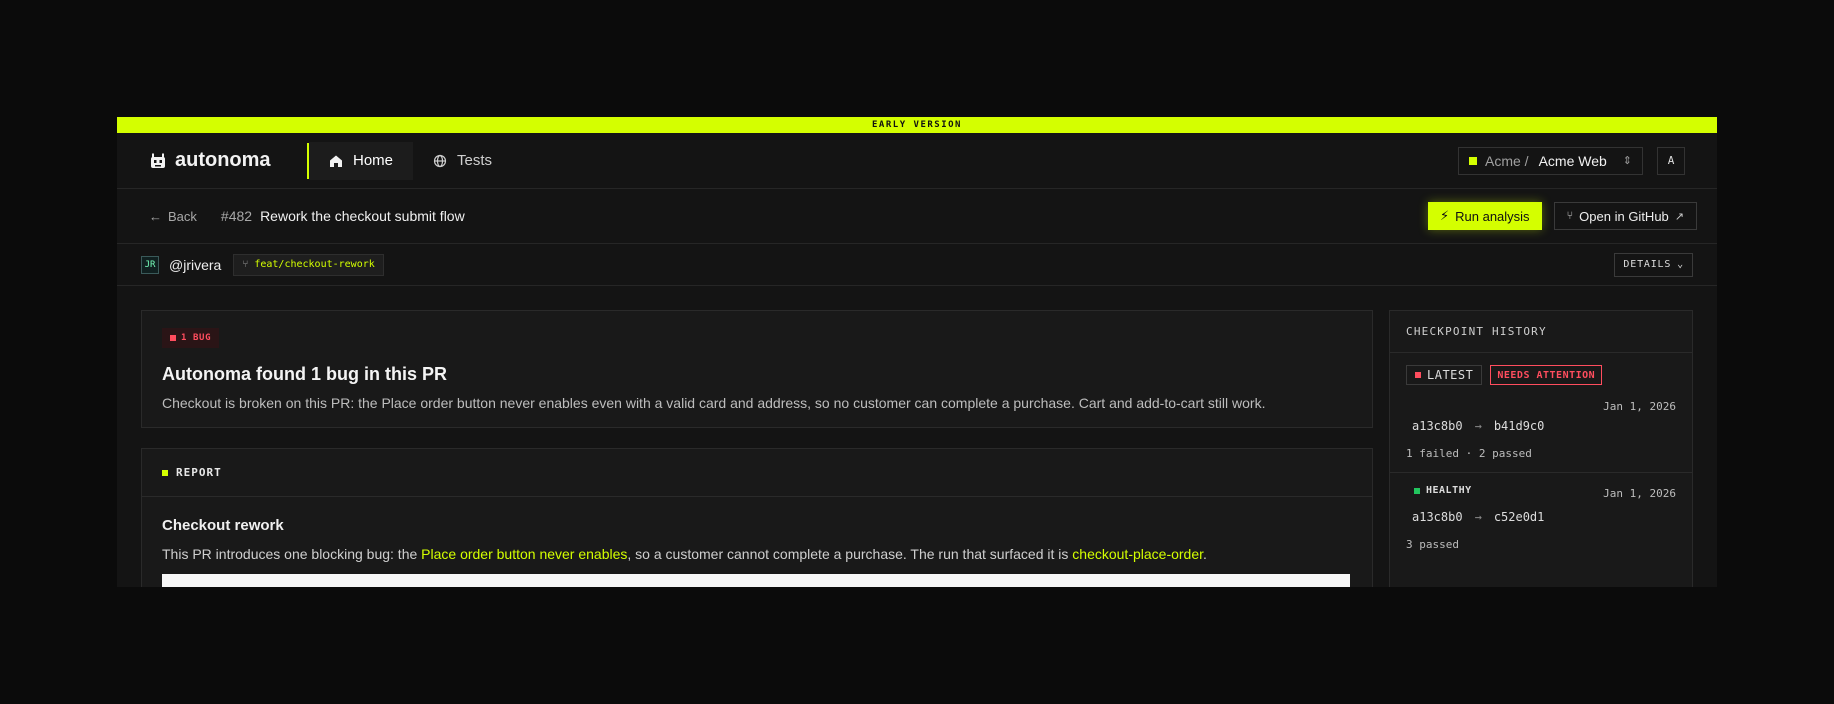 The width and height of the screenshot is (1834, 704). I want to click on run-analysis-label: Run analysis, so click(1492, 216).